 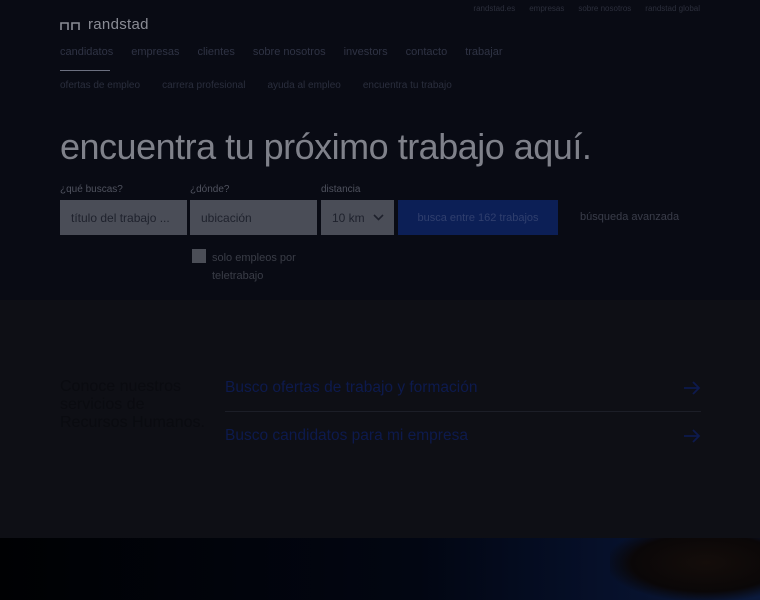 What do you see at coordinates (546, 8) in the screenshot?
I see `utility-link: empresas` at bounding box center [546, 8].